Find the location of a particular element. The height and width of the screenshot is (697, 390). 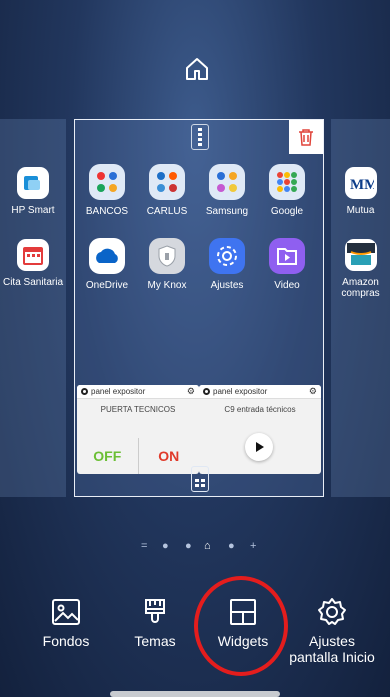

themes-label: Temas is located at coordinates (155, 641).